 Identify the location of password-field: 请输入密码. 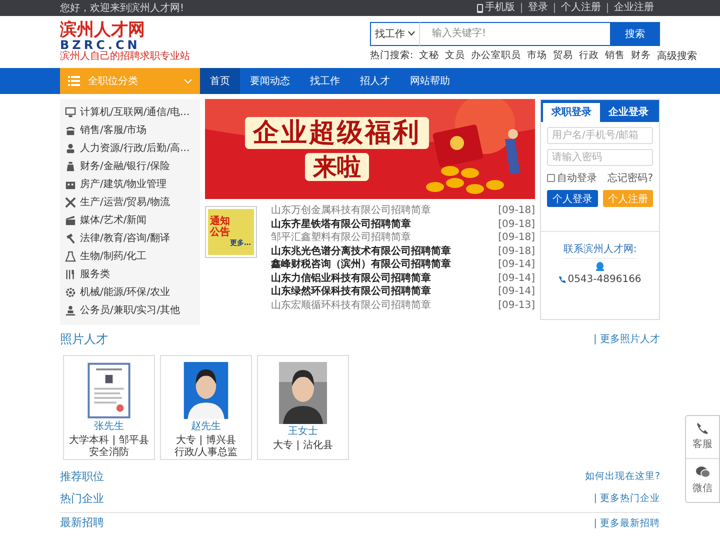
(600, 157).